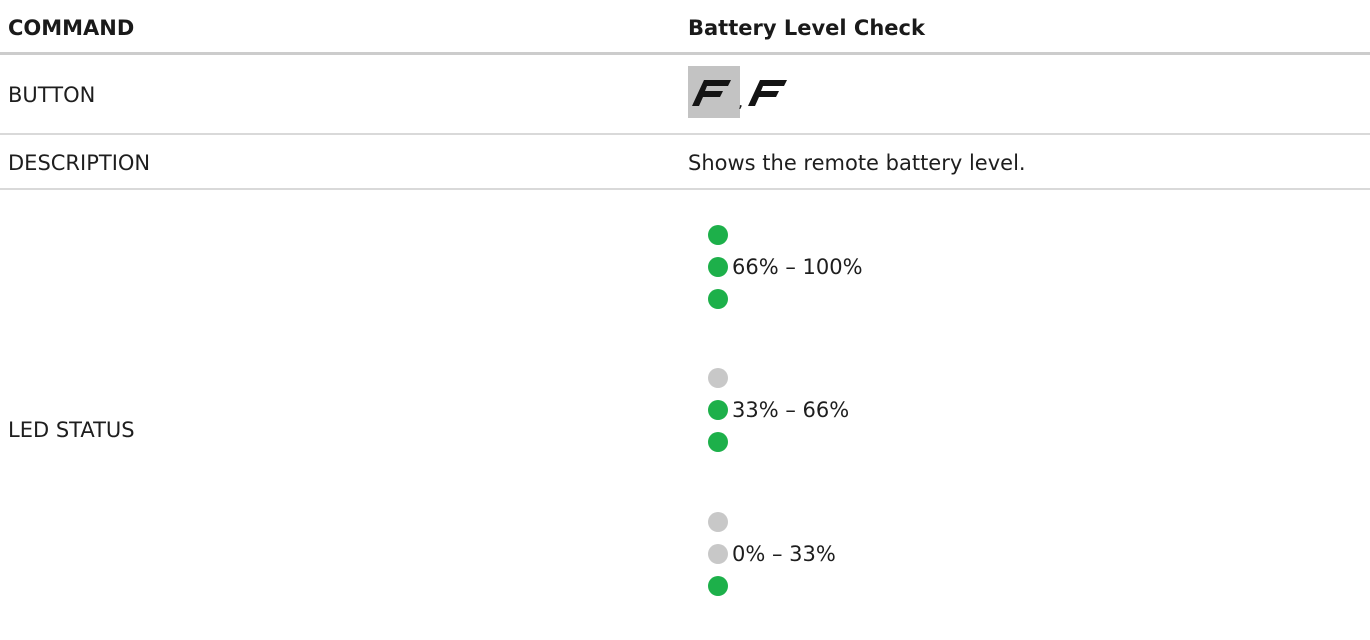 Image resolution: width=1370 pixels, height=640 pixels. I want to click on header-command: COMMAND, so click(71, 28).